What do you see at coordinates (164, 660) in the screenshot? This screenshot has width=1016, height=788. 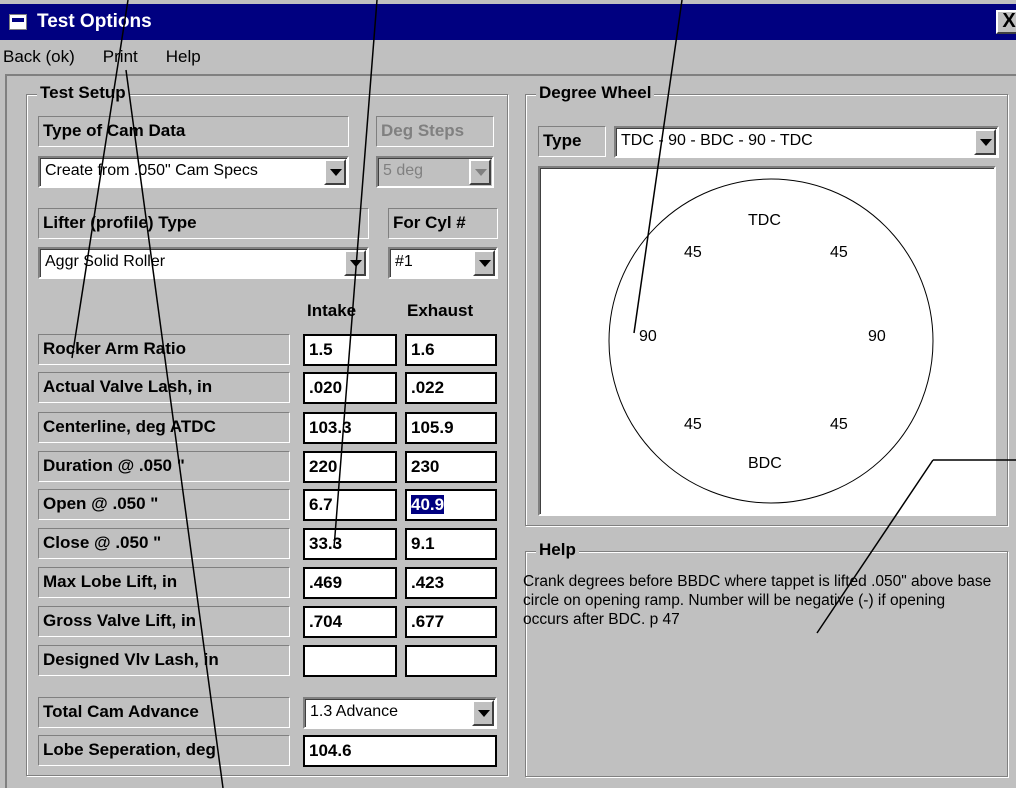 I see `designed-vlv-lash-label: Designed Vlv Lash, in` at bounding box center [164, 660].